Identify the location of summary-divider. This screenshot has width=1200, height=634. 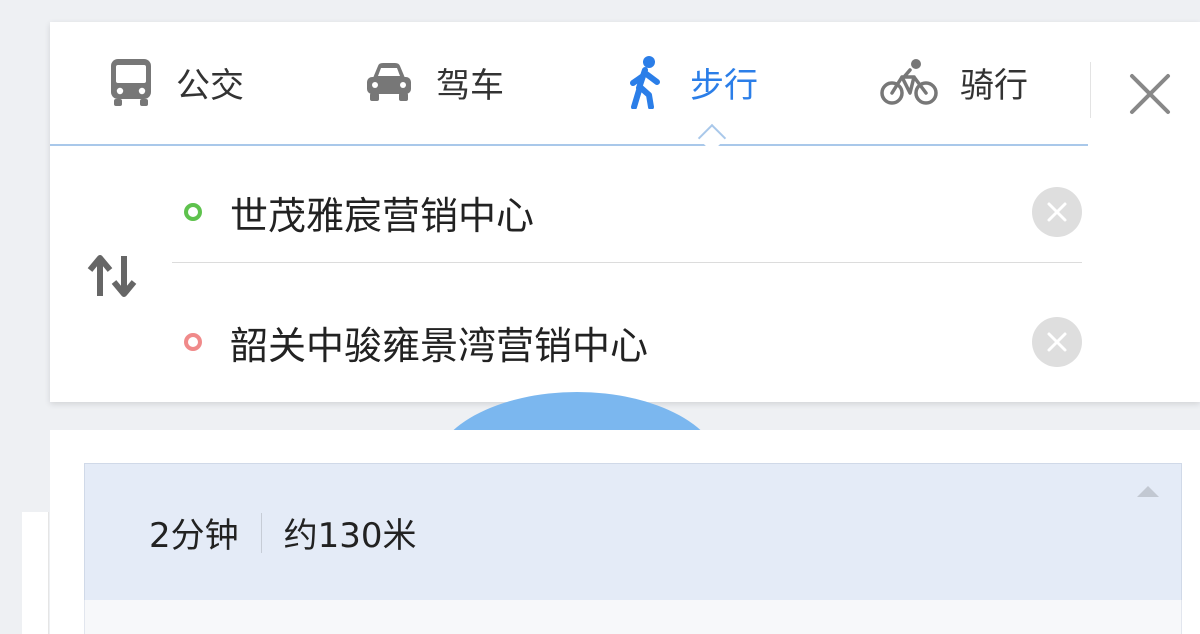
(261, 532).